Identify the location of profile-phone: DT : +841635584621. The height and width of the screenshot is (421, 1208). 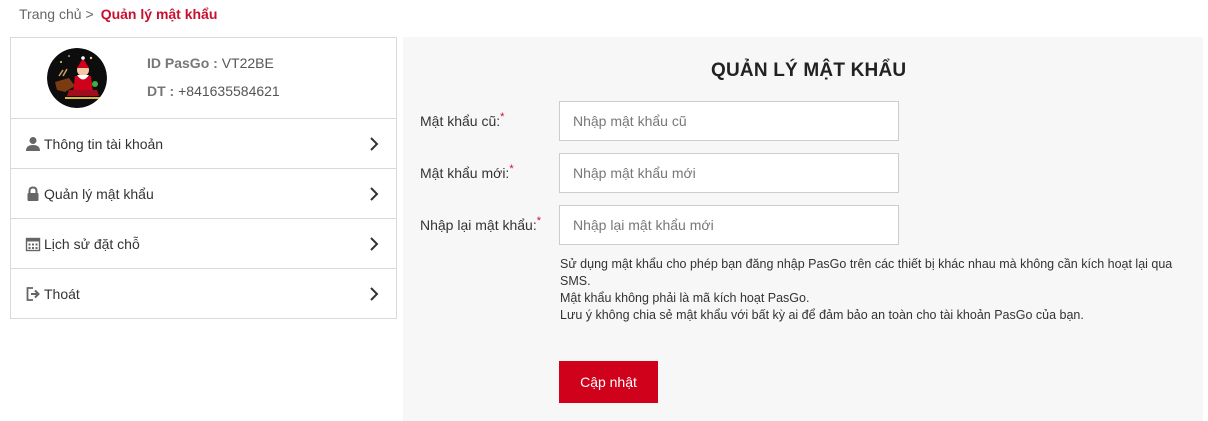
(213, 91).